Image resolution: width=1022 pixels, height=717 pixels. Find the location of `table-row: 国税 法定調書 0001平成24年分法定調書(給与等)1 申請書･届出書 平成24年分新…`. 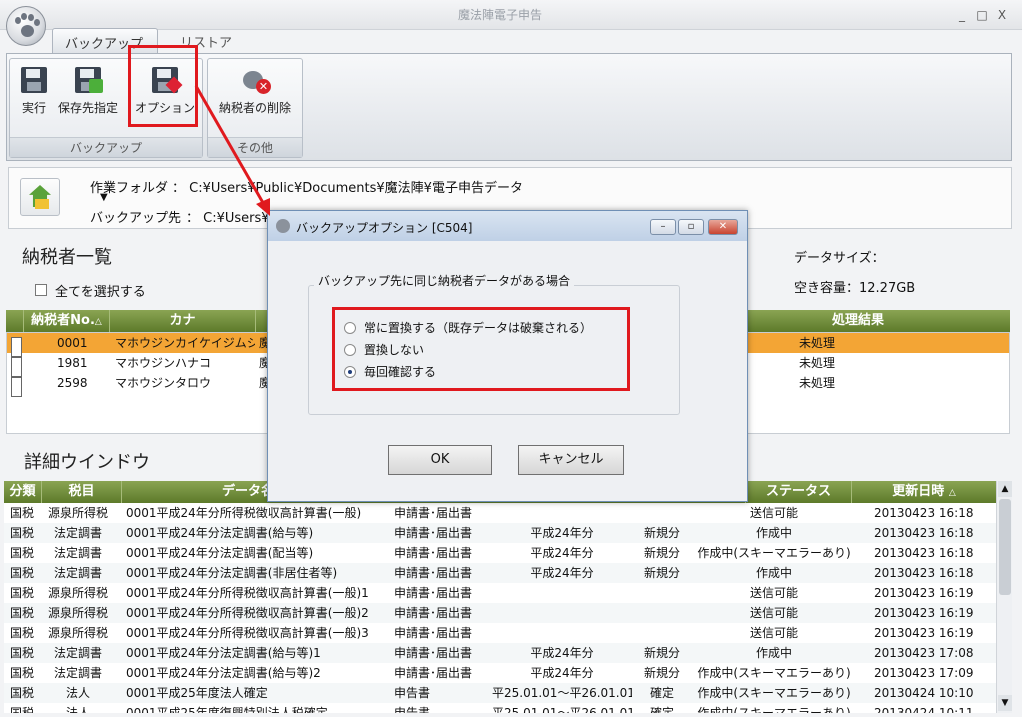

table-row: 国税 法定調書 0001平成24年分法定調書(給与等)1 申請書･届出書 平成24年分新… is located at coordinates (500, 653).